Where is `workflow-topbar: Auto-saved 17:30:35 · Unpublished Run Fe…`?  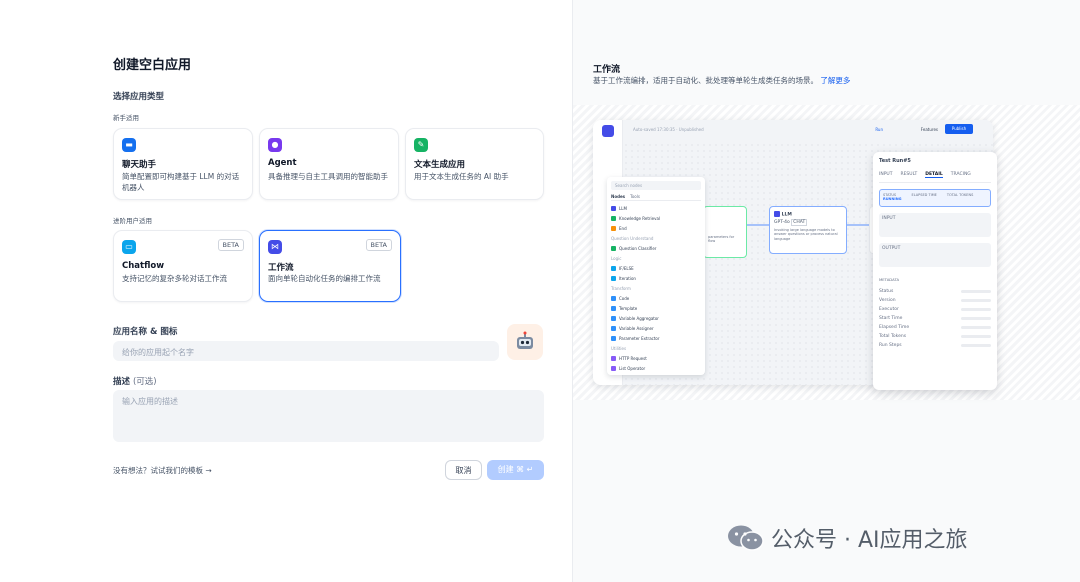
workflow-topbar: Auto-saved 17:30:35 · Unpublished Run Fe… is located at coordinates (808, 131).